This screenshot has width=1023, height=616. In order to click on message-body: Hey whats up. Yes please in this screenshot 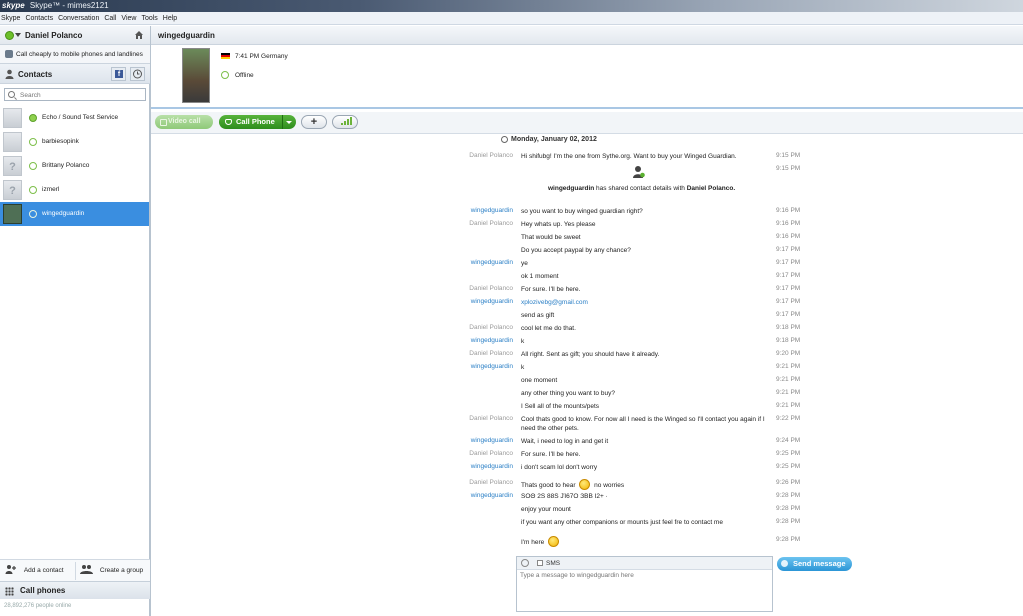, I will do `click(646, 224)`.